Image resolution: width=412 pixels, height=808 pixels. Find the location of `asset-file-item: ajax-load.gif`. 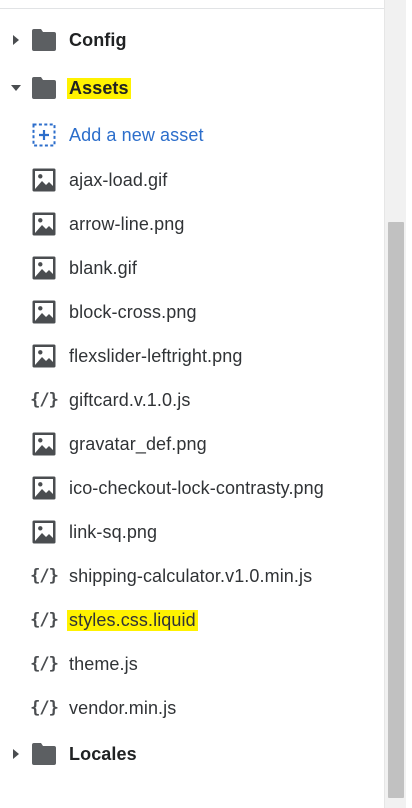

asset-file-item: ajax-load.gif is located at coordinates (192, 180).